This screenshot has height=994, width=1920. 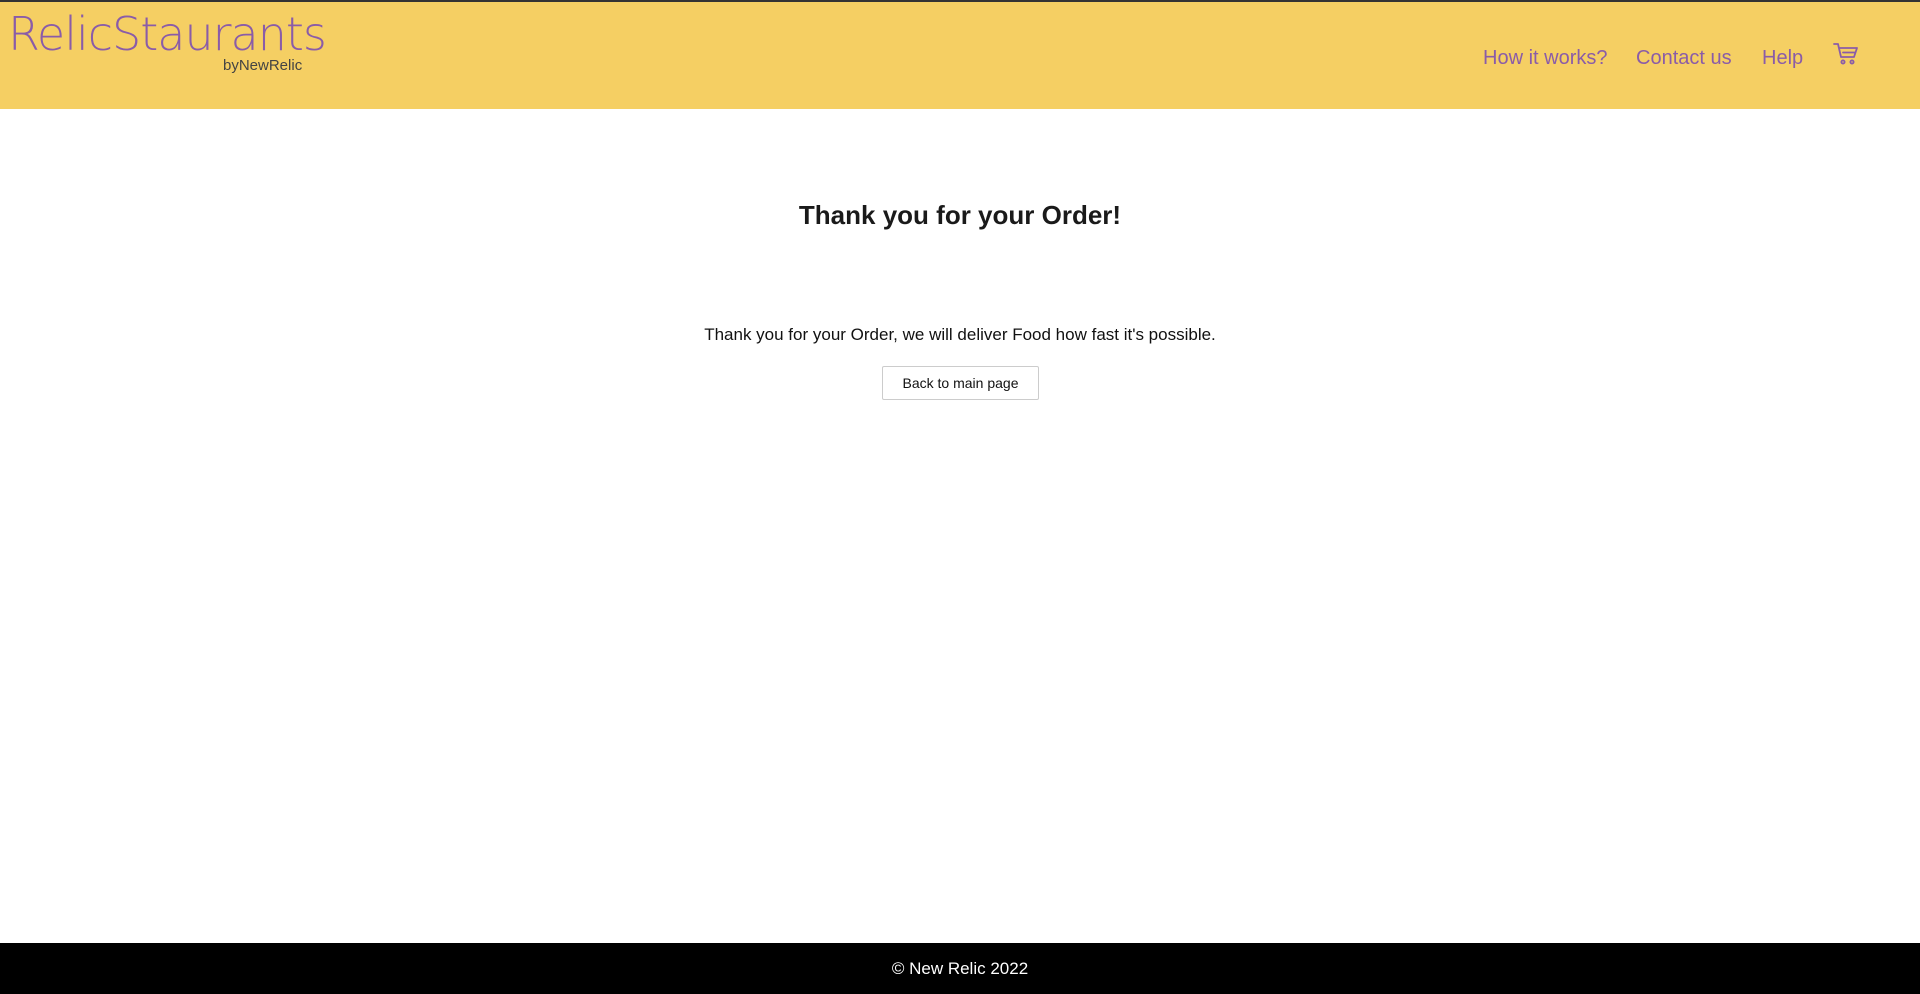 I want to click on page-title: Thank you for your Order!, so click(x=960, y=215).